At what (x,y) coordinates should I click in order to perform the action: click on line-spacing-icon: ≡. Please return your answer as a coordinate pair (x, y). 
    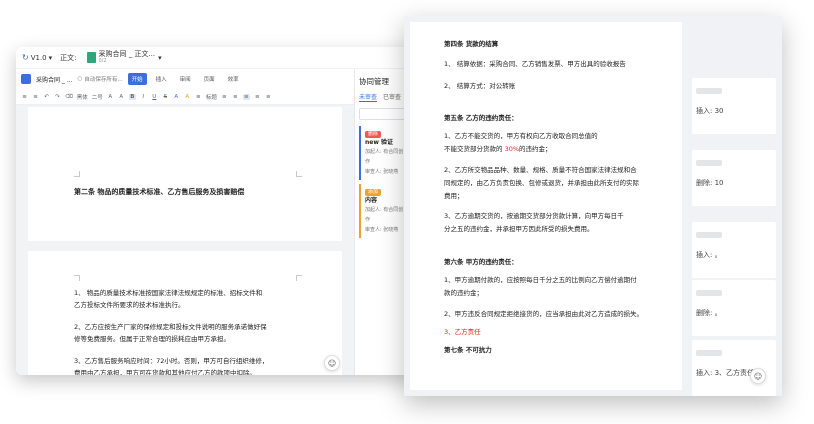
    Looking at the image, I should click on (268, 97).